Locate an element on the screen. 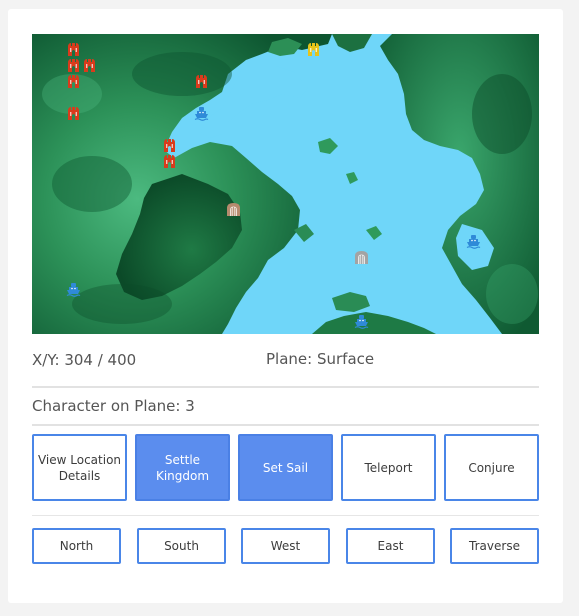 The width and height of the screenshot is (579, 616). move-north-button: North is located at coordinates (76, 546).